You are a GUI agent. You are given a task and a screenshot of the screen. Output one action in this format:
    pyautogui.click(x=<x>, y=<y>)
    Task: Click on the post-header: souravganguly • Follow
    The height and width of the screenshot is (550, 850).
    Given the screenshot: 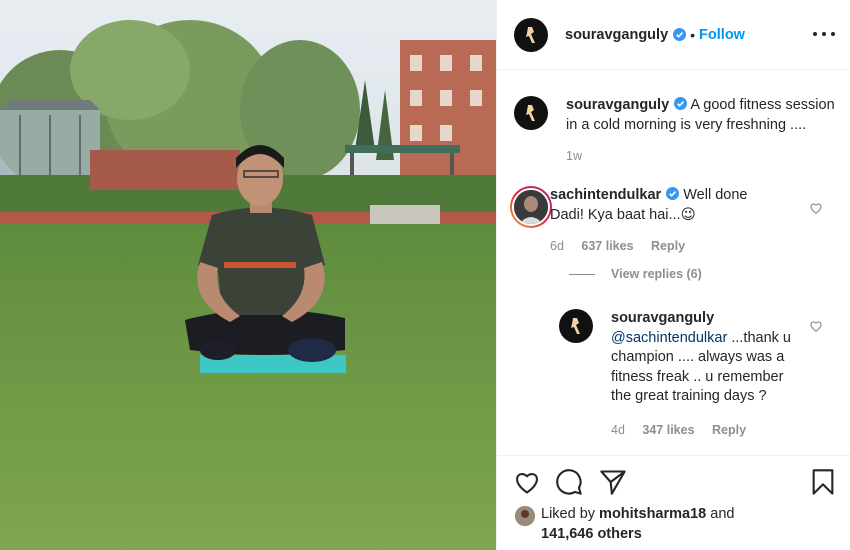 What is the action you would take?
    pyautogui.click(x=673, y=35)
    